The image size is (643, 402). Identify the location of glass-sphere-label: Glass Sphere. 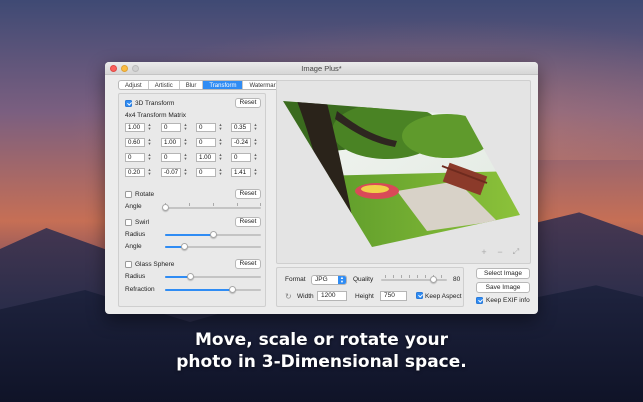
(155, 264).